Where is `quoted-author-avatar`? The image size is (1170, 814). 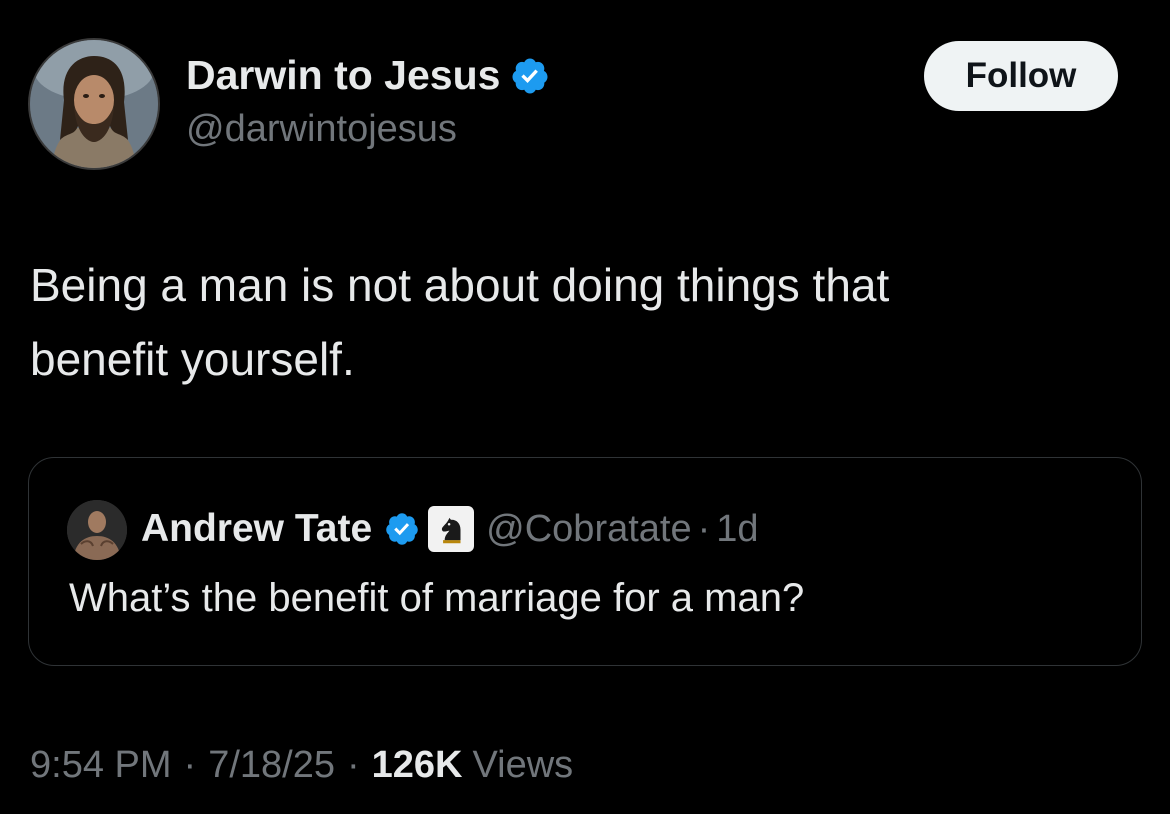
quoted-author-avatar is located at coordinates (97, 530).